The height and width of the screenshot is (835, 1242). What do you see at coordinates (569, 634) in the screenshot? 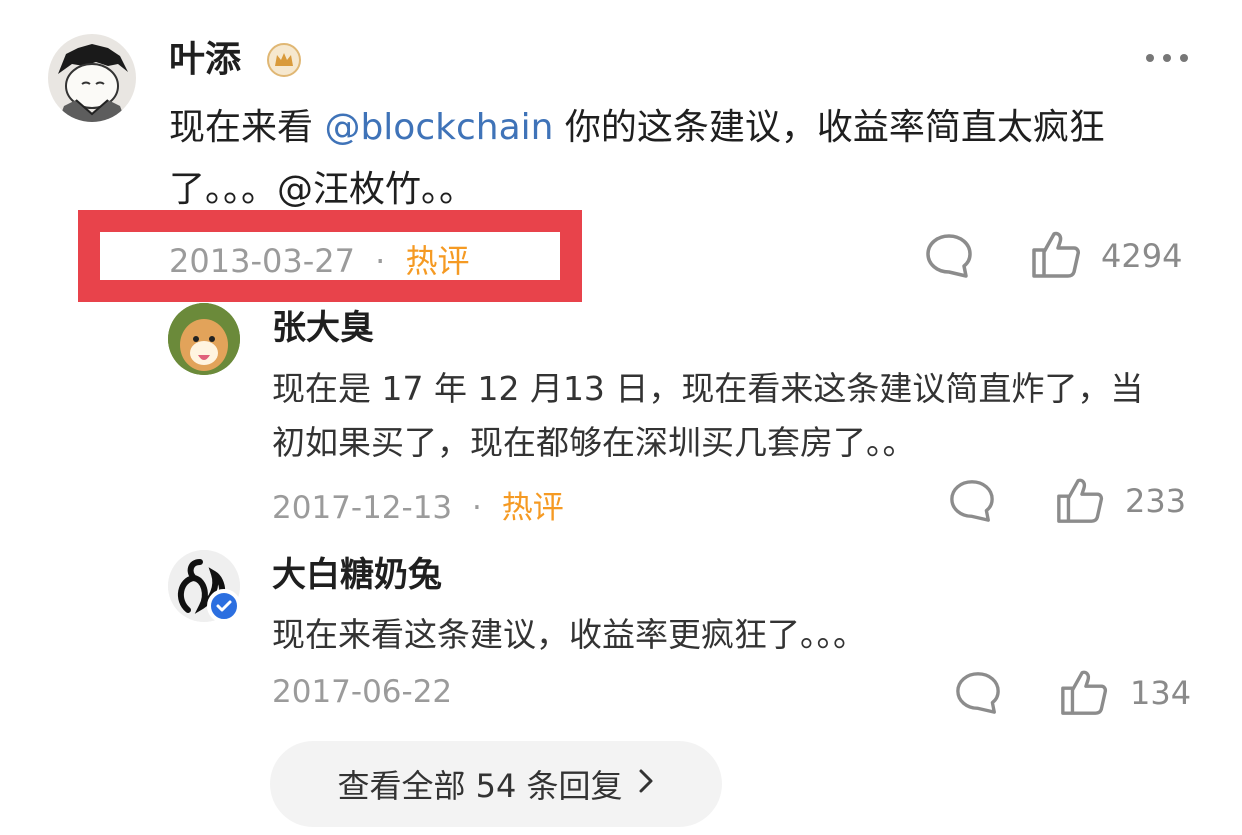
I see `reply-text: 现在来看这条建议，收益率更疯狂了。。。` at bounding box center [569, 634].